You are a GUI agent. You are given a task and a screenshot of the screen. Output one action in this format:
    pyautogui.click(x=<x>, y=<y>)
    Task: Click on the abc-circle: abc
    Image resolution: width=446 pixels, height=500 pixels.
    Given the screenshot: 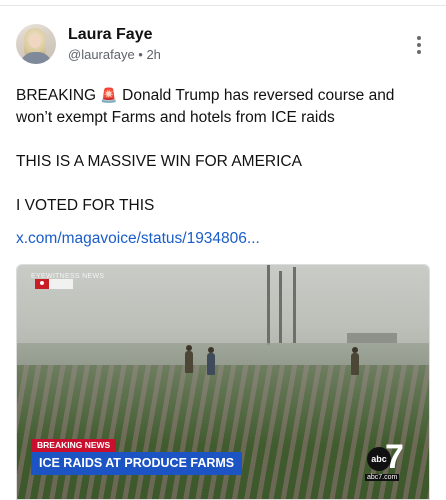 What is the action you would take?
    pyautogui.click(x=379, y=459)
    